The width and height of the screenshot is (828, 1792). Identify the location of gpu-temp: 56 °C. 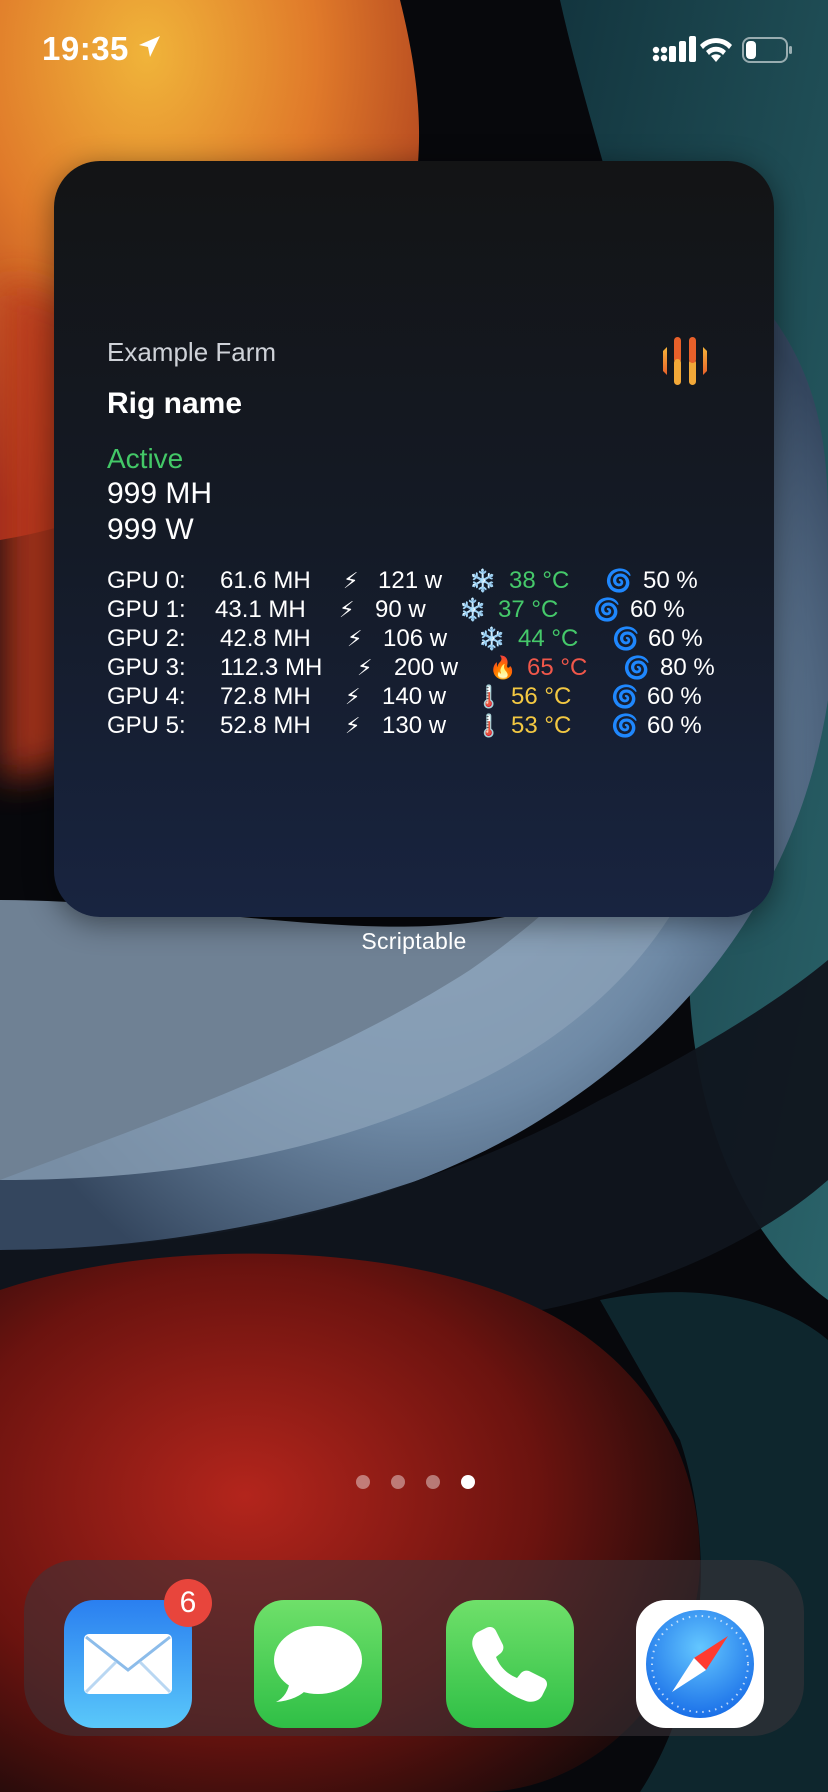
(541, 696).